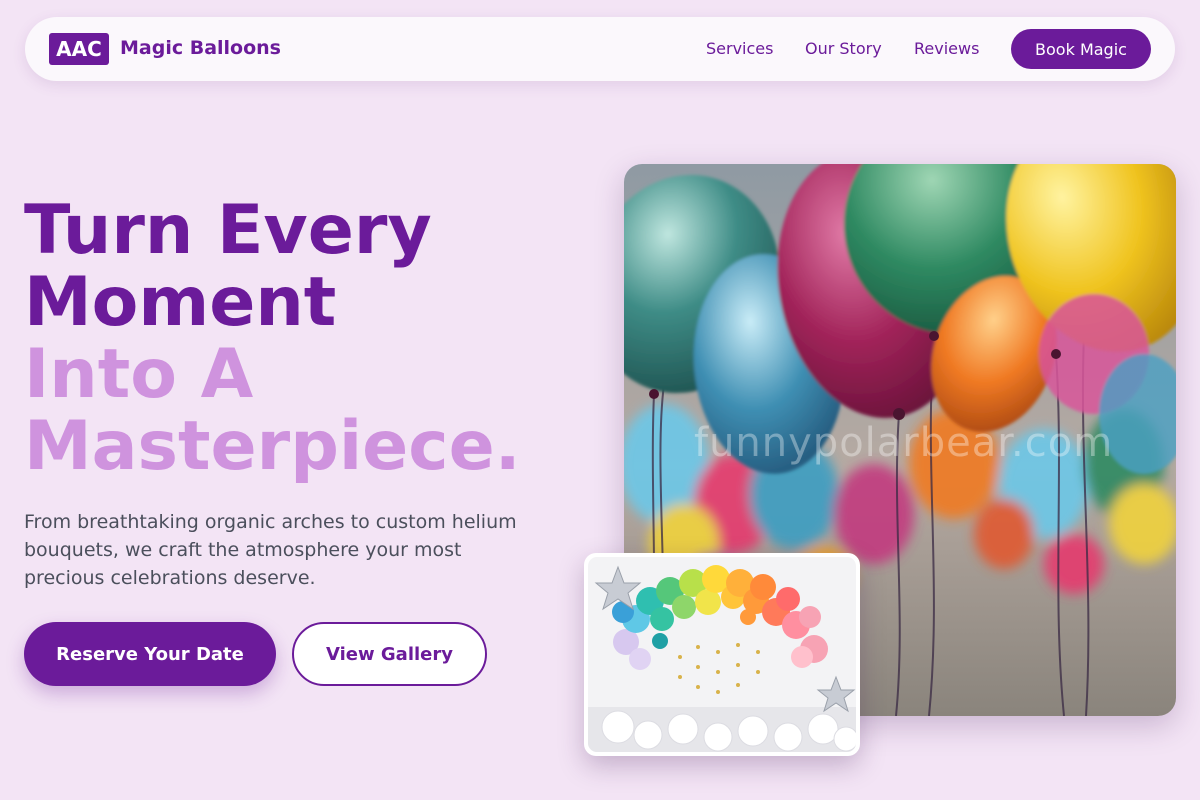  I want to click on headline-line-2: Moment, so click(180, 302).